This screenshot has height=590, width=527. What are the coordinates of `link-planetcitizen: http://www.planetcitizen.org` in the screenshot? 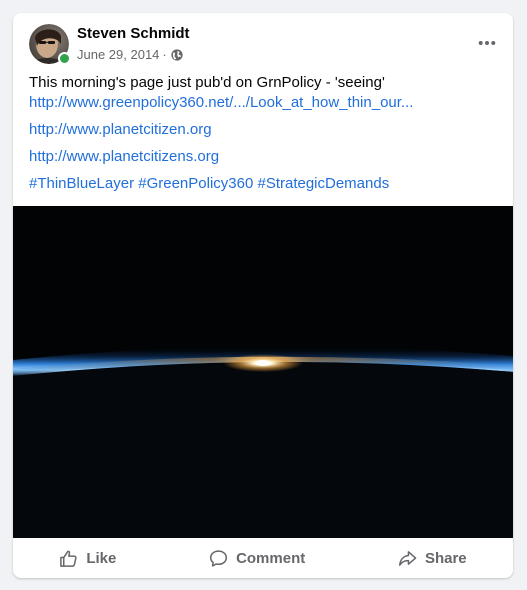 It's located at (120, 129).